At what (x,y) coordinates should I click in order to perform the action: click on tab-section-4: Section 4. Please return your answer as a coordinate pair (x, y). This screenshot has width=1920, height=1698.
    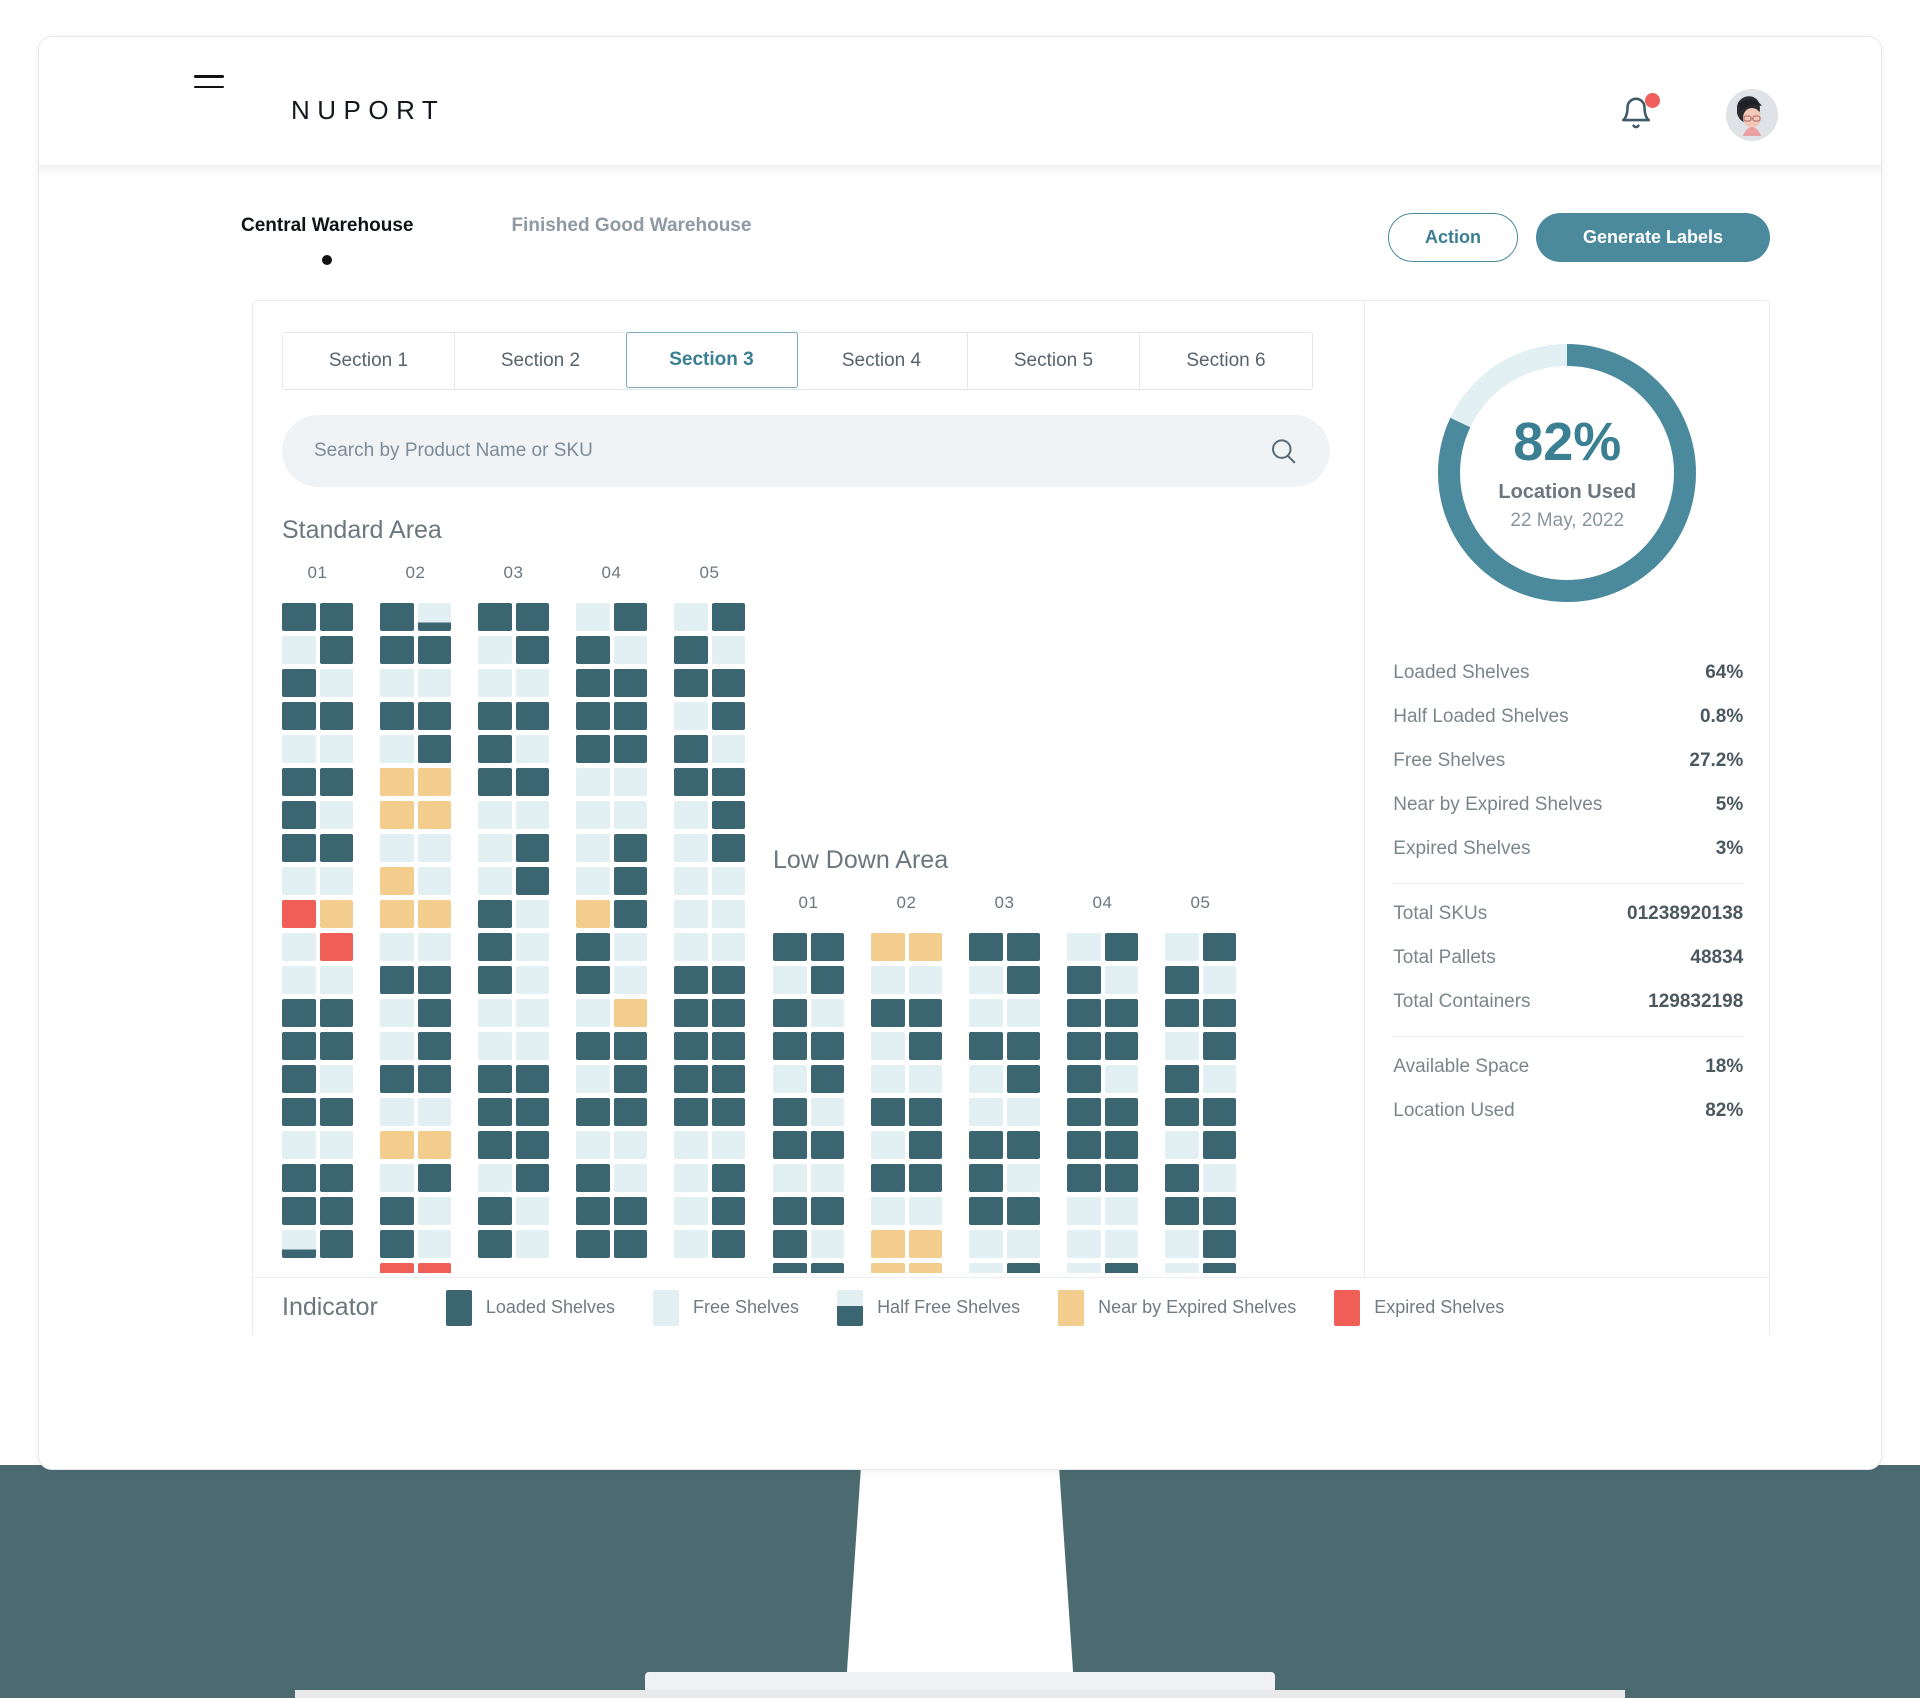
    Looking at the image, I should click on (882, 361).